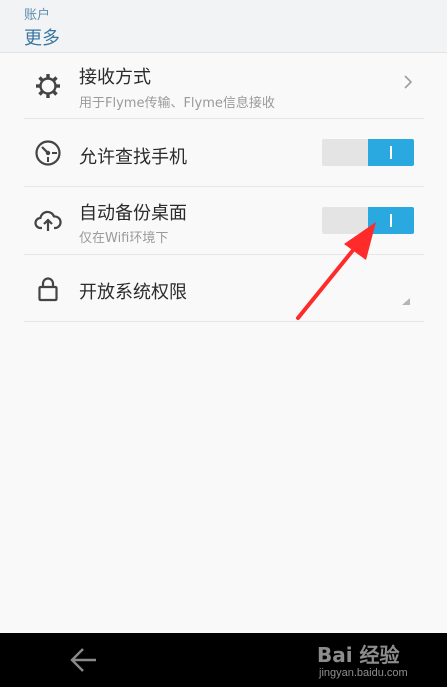 This screenshot has height=687, width=447. I want to click on row-title: 接收方式, so click(115, 77).